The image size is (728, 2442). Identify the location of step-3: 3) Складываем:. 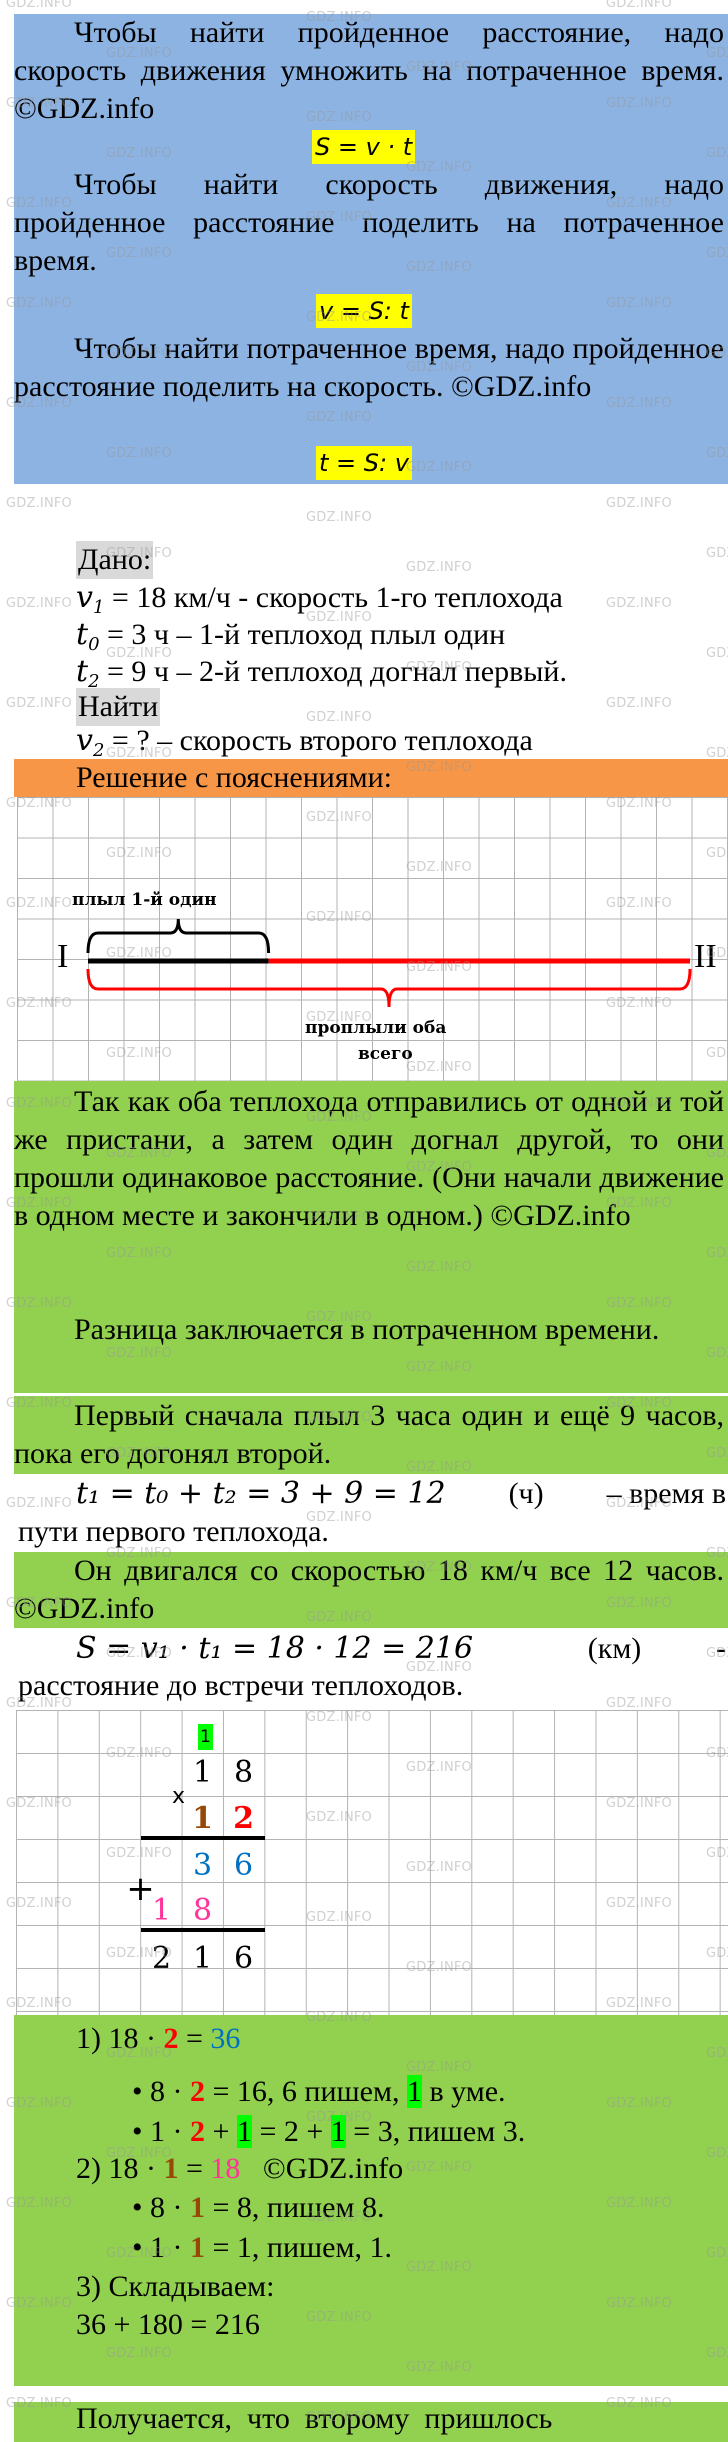
(175, 2286).